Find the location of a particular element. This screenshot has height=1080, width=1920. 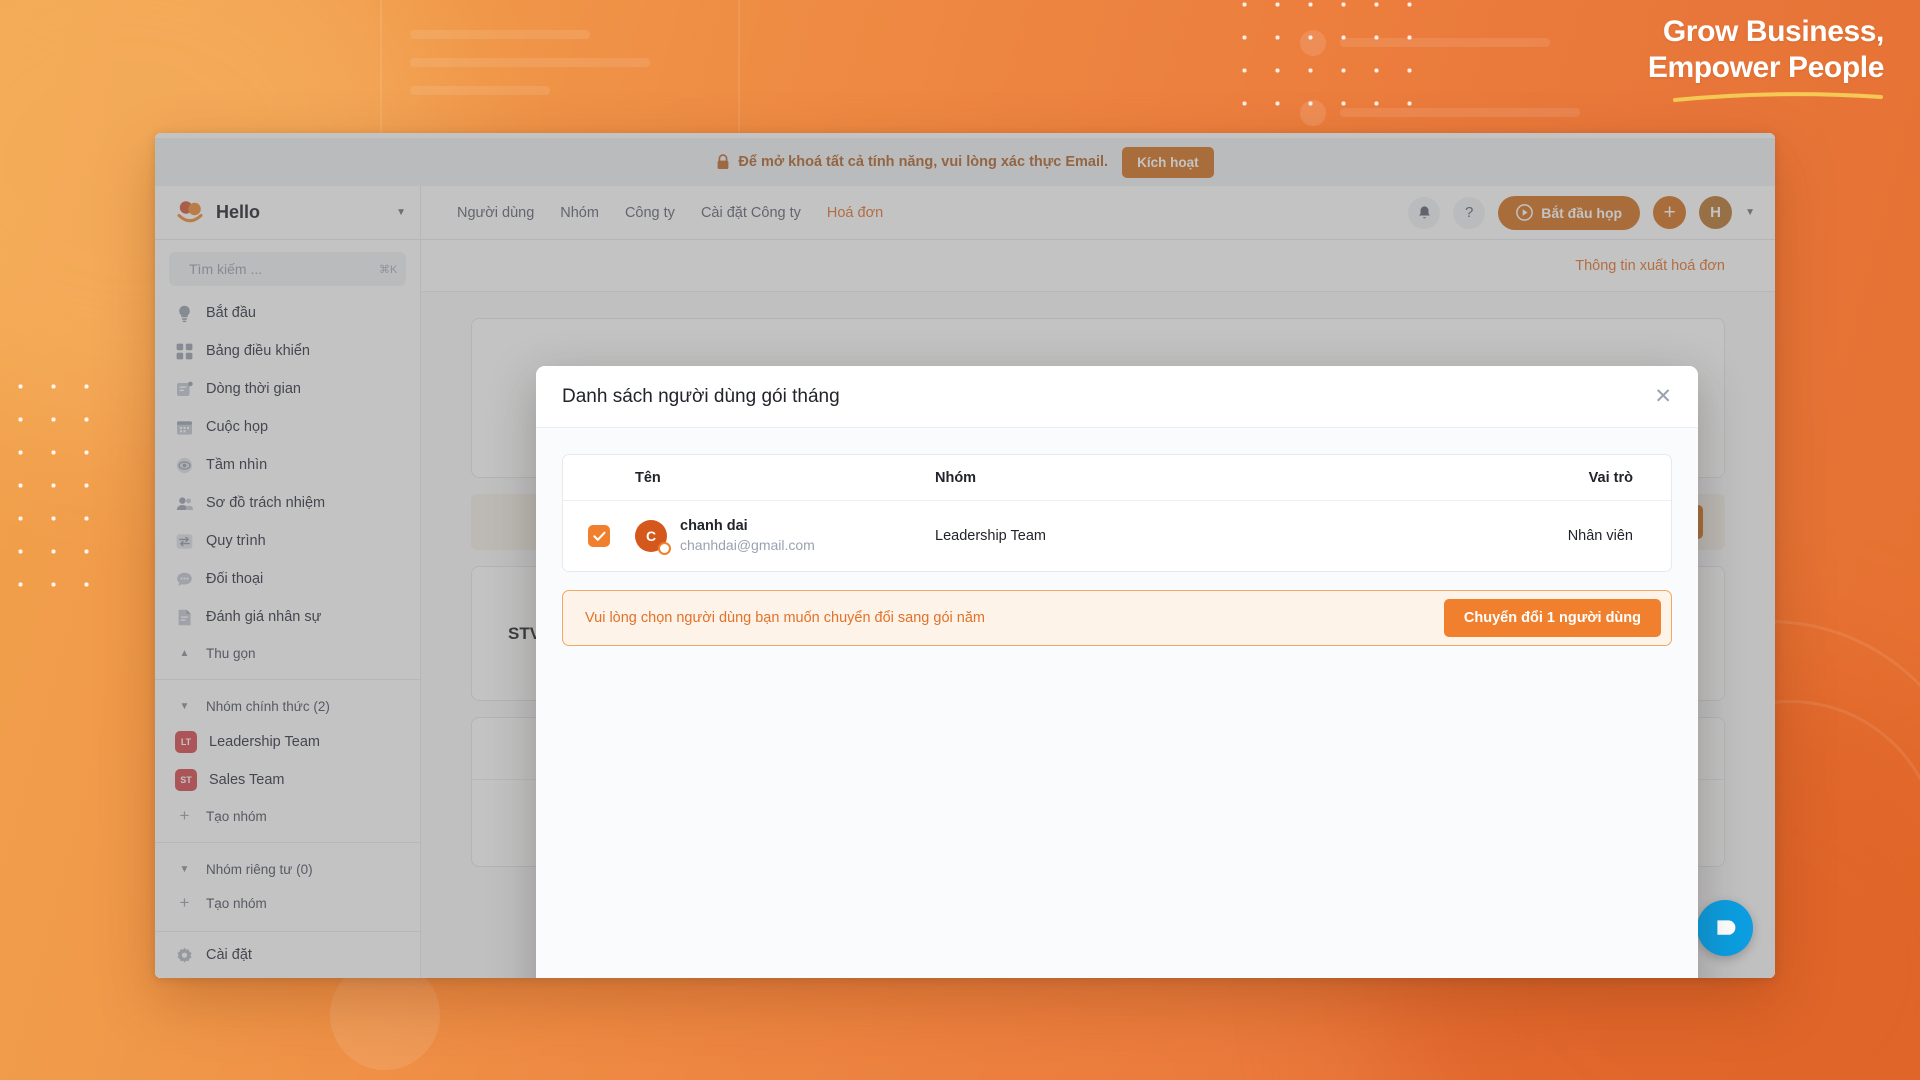

group-label: Leadership Team is located at coordinates (264, 742).